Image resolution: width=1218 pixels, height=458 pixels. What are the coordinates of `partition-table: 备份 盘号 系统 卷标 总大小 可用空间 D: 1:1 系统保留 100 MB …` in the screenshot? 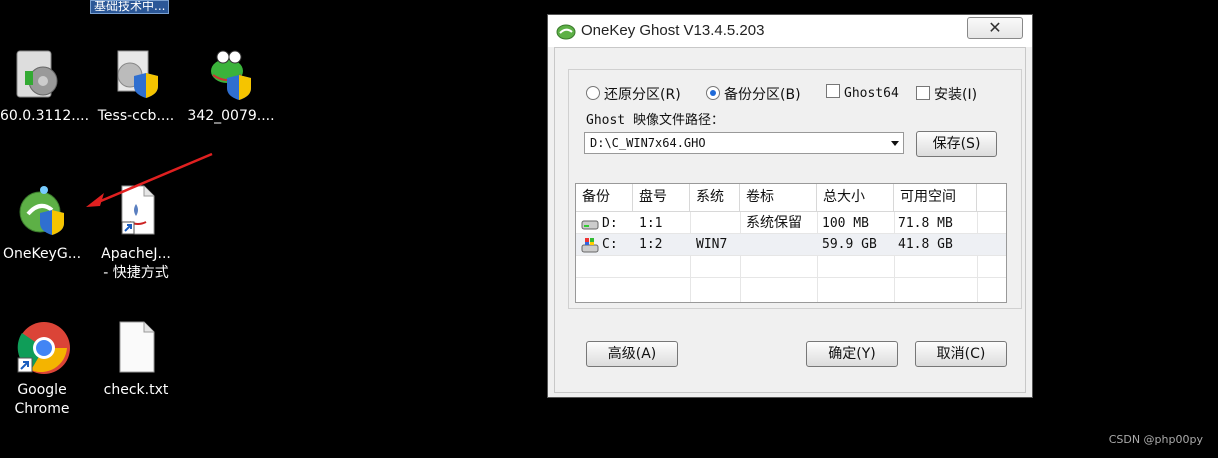 It's located at (791, 243).